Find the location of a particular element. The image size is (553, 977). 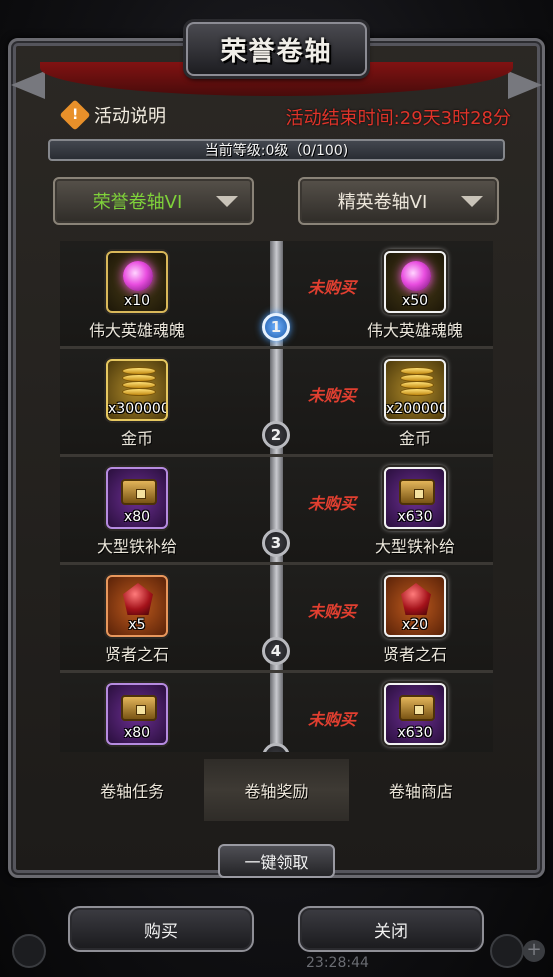

level-node: 3 is located at coordinates (276, 543).